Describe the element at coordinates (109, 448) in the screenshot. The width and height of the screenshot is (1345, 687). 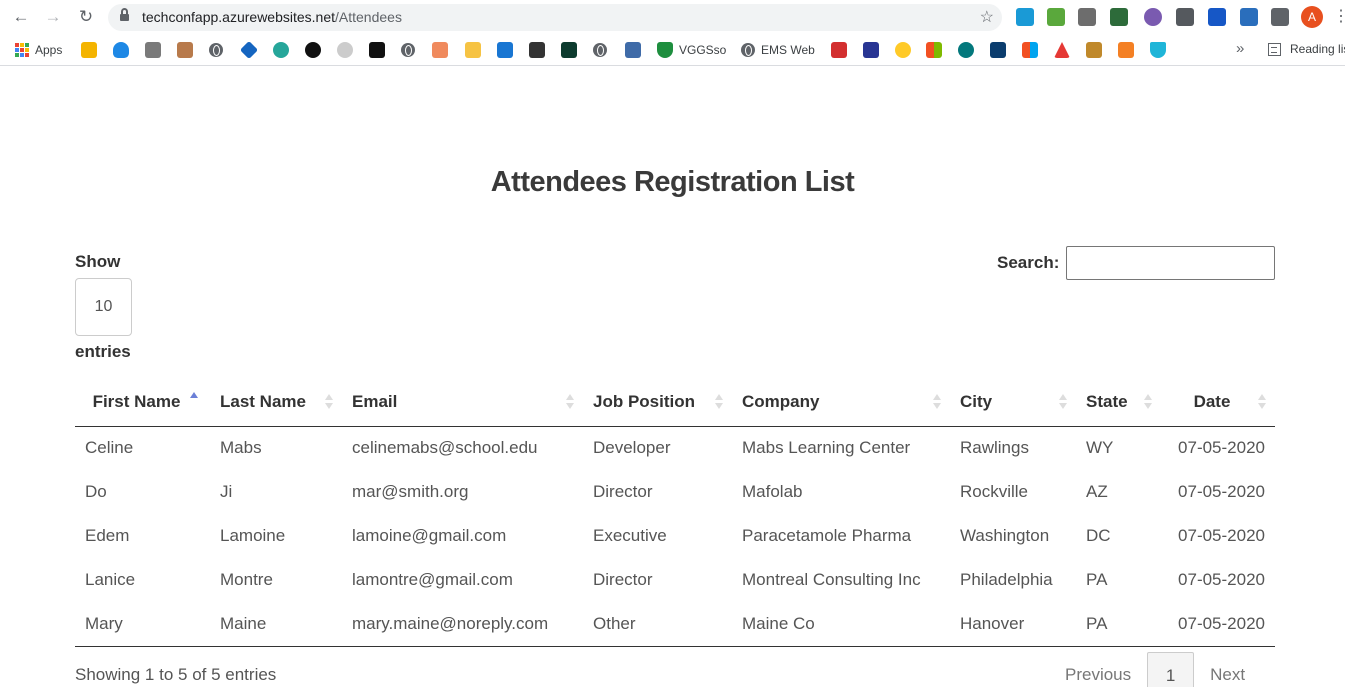
I see `cell-first-name: Celine` at that location.